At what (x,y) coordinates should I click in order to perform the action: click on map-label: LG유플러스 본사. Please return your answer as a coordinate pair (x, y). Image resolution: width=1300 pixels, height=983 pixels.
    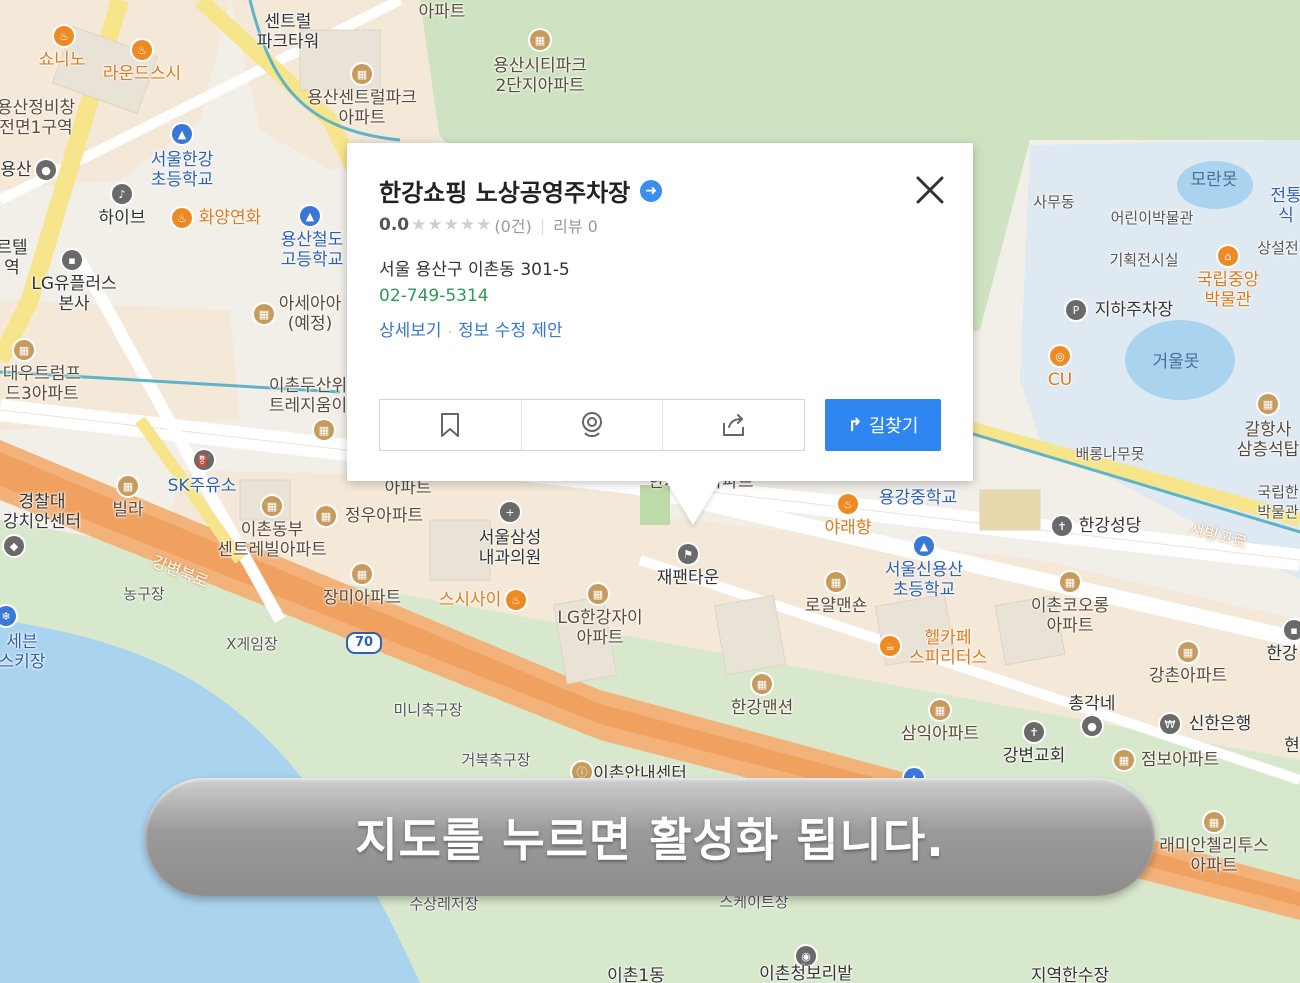
    Looking at the image, I should click on (73, 294).